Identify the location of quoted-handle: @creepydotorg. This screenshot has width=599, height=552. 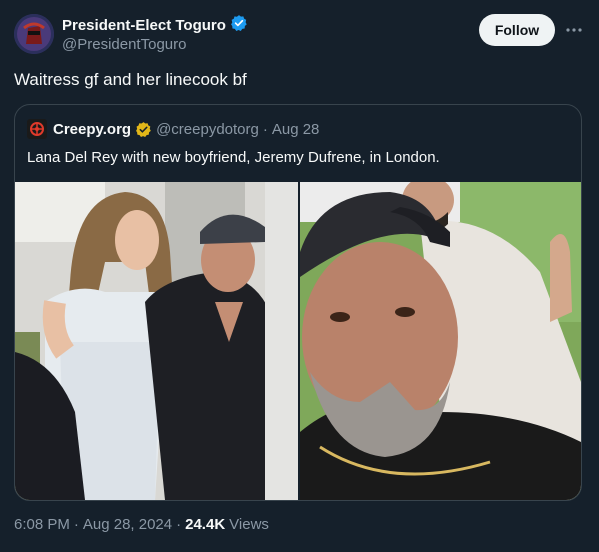
(207, 129).